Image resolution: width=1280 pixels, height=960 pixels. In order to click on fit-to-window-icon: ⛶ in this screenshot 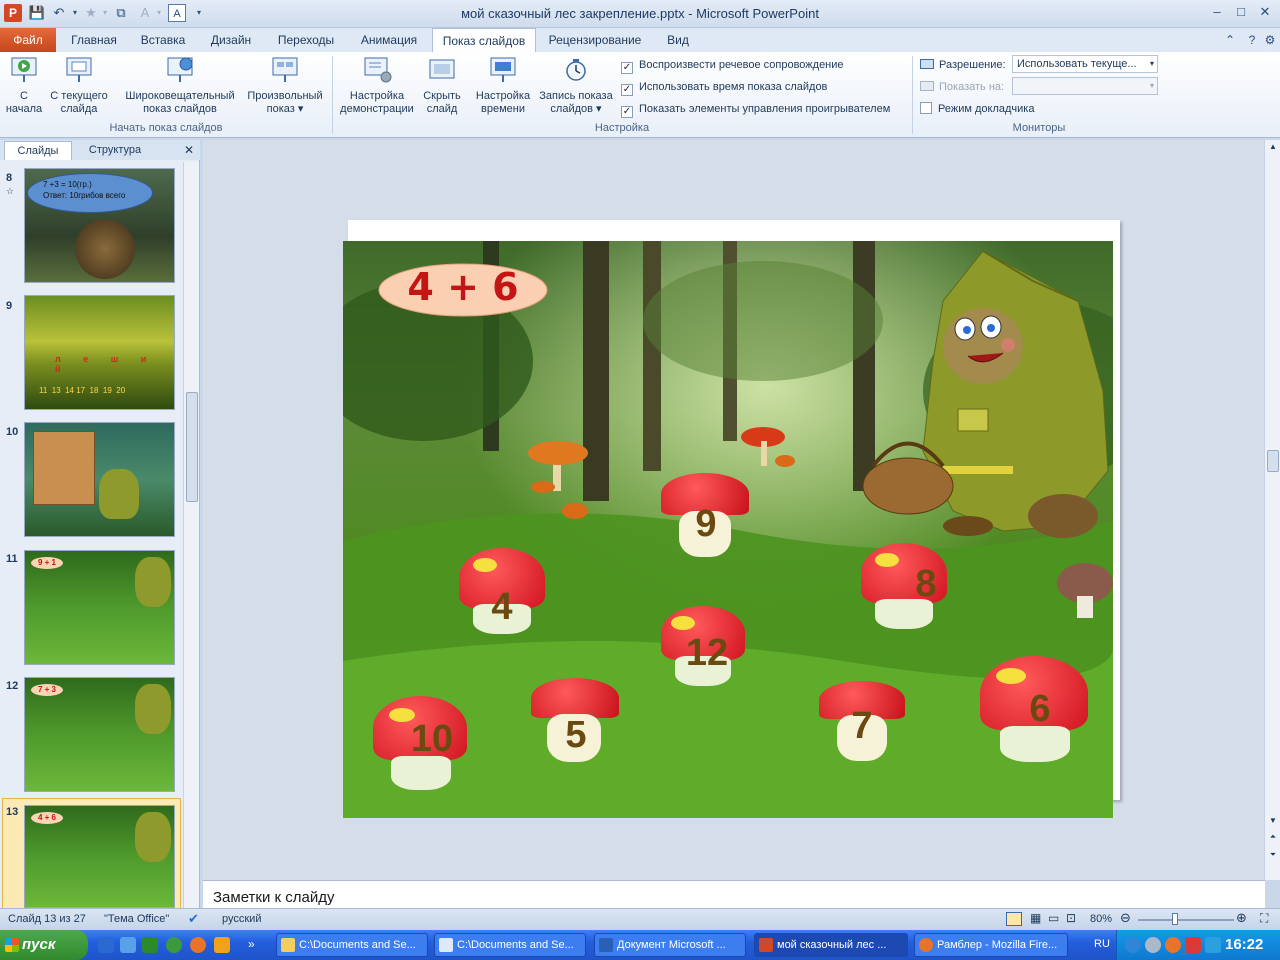, I will do `click(1264, 918)`.